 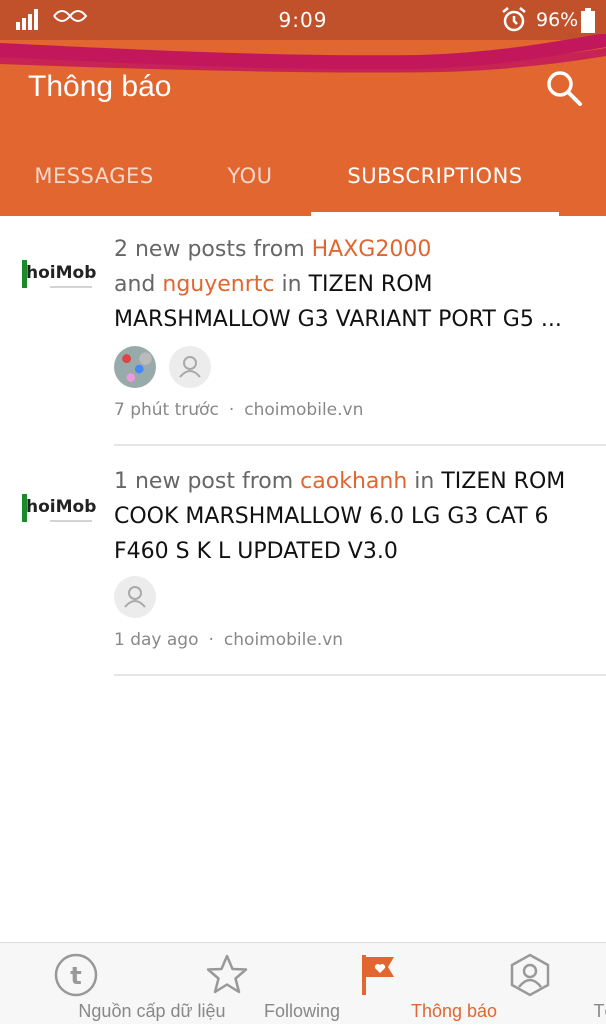 I want to click on tab-bar: MESSAGES YOU SUBSCRIPTIONS, so click(x=303, y=178).